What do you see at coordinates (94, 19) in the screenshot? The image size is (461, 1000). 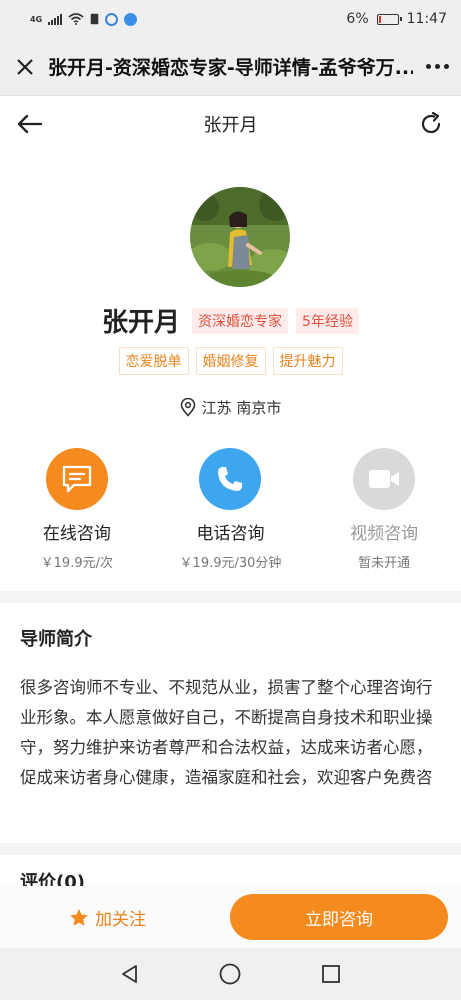 I see `sim-icon` at bounding box center [94, 19].